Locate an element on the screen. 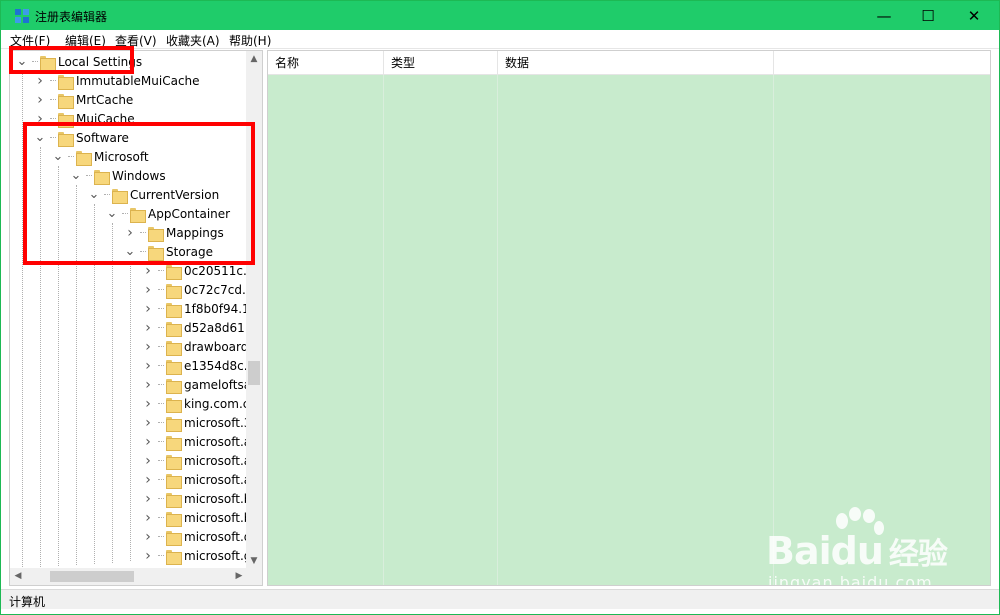  minimize-icon: — is located at coordinates (884, 15).